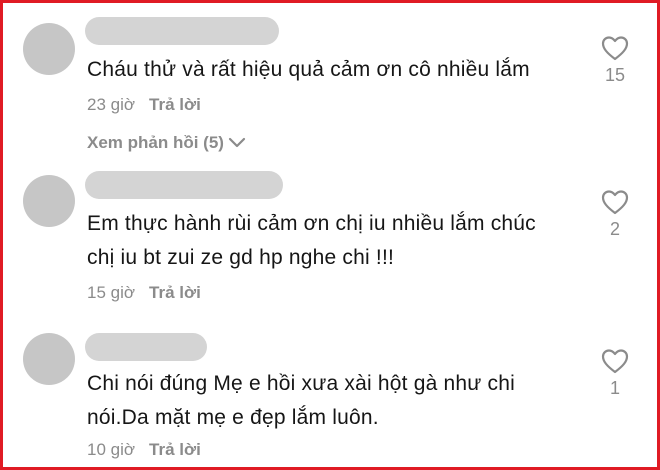 The image size is (660, 470). What do you see at coordinates (155, 142) in the screenshot?
I see `view-replies-label: Xem phản hồi (5)` at bounding box center [155, 142].